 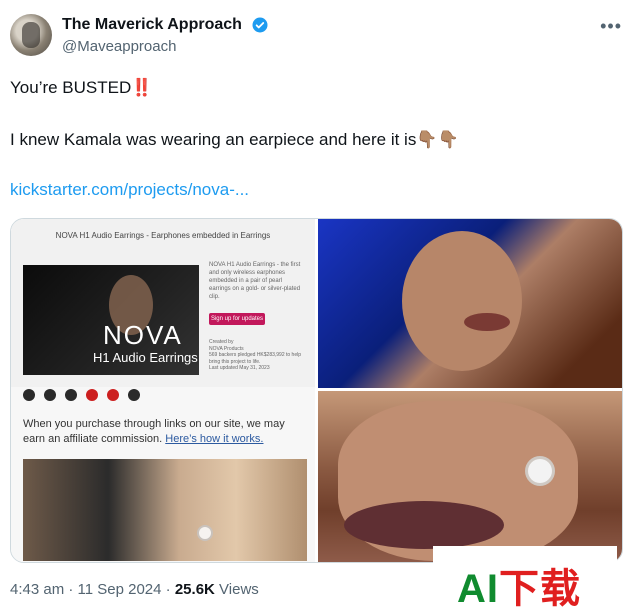 I want to click on facebook-icon, so click(x=29, y=395).